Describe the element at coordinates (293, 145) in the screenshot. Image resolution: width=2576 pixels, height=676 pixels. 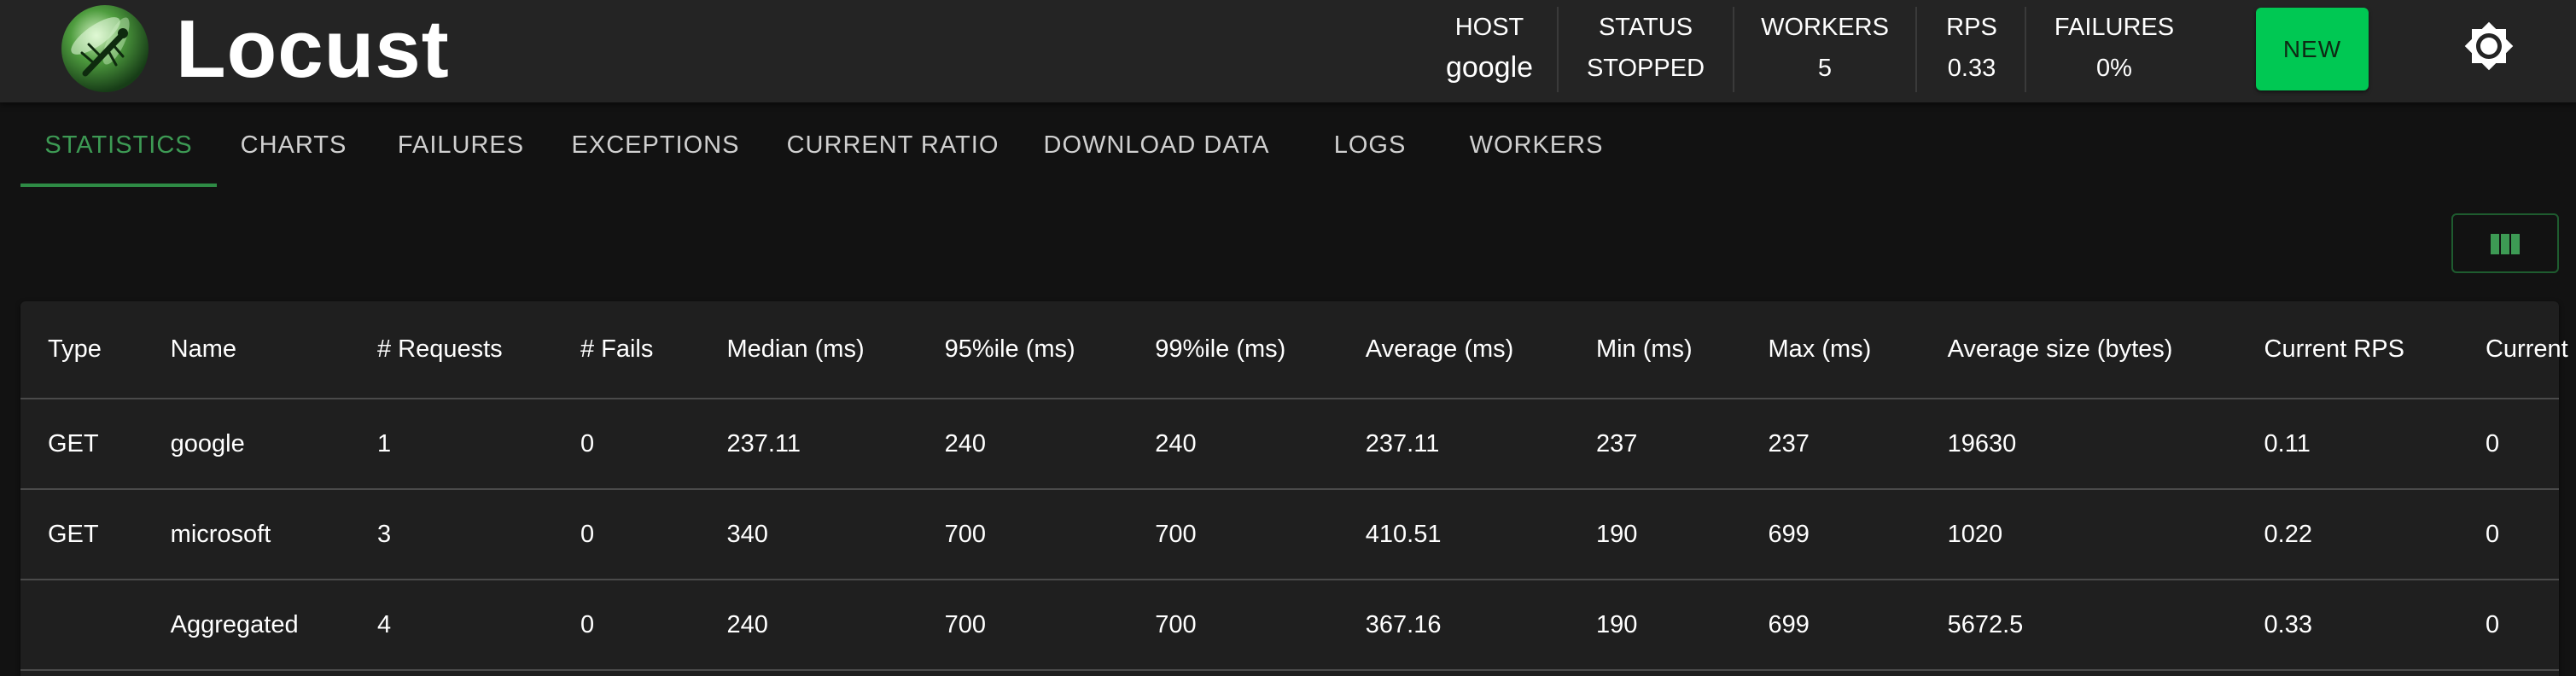
I see `tab-charts: CHARTS` at that location.